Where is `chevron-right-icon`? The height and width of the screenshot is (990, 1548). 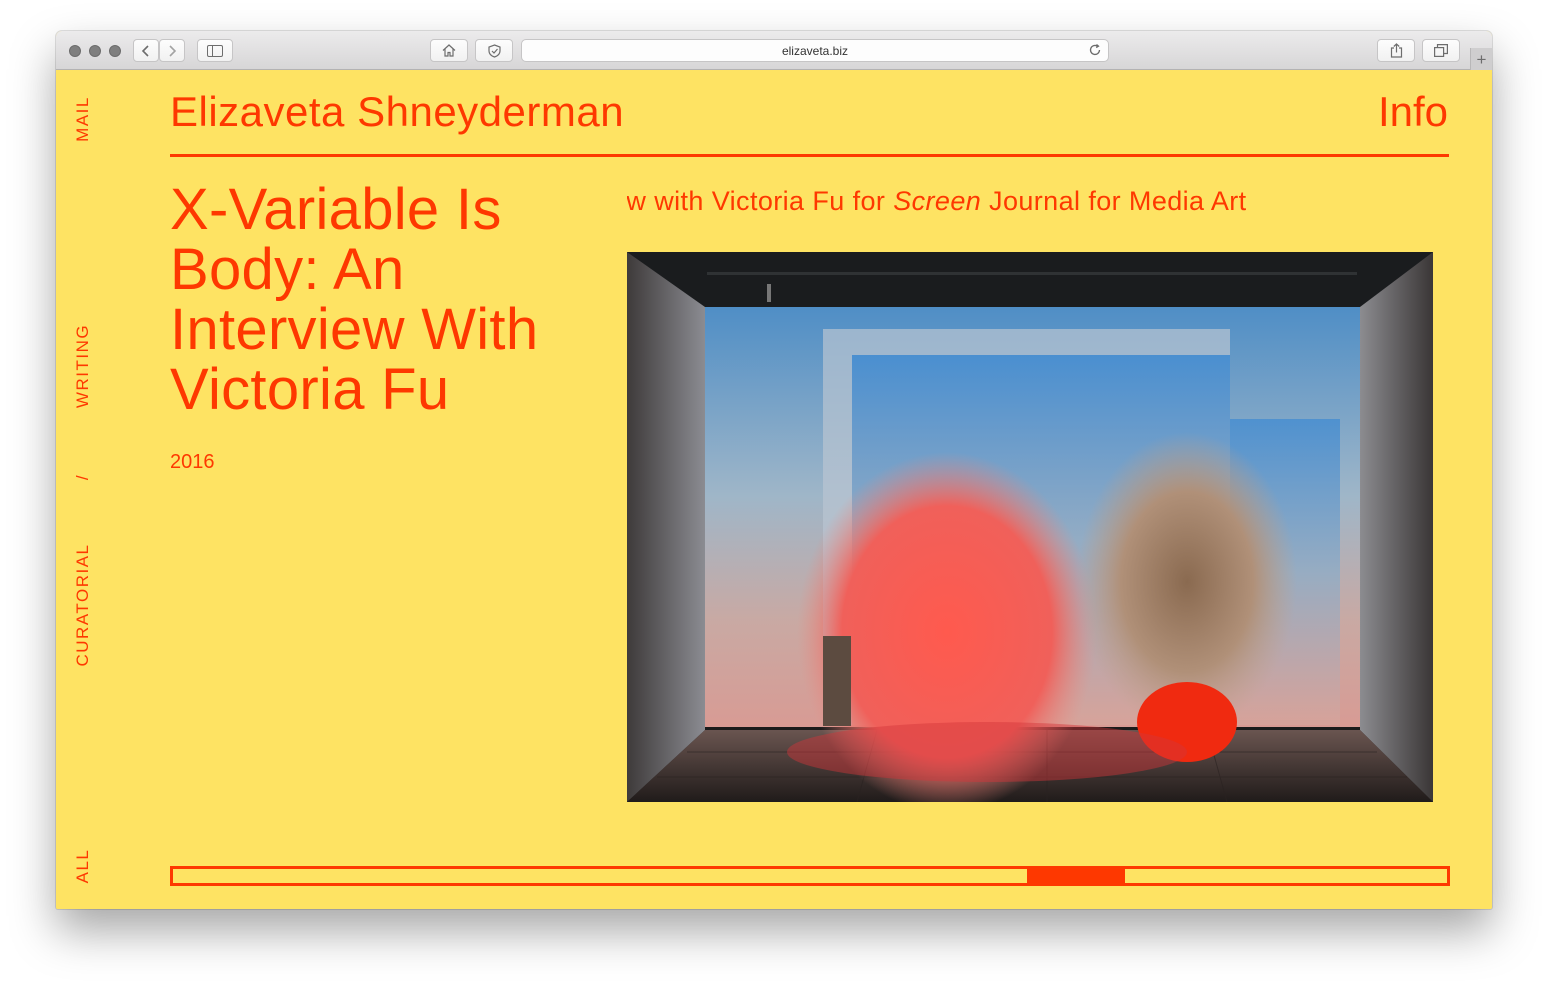
chevron-right-icon is located at coordinates (173, 50).